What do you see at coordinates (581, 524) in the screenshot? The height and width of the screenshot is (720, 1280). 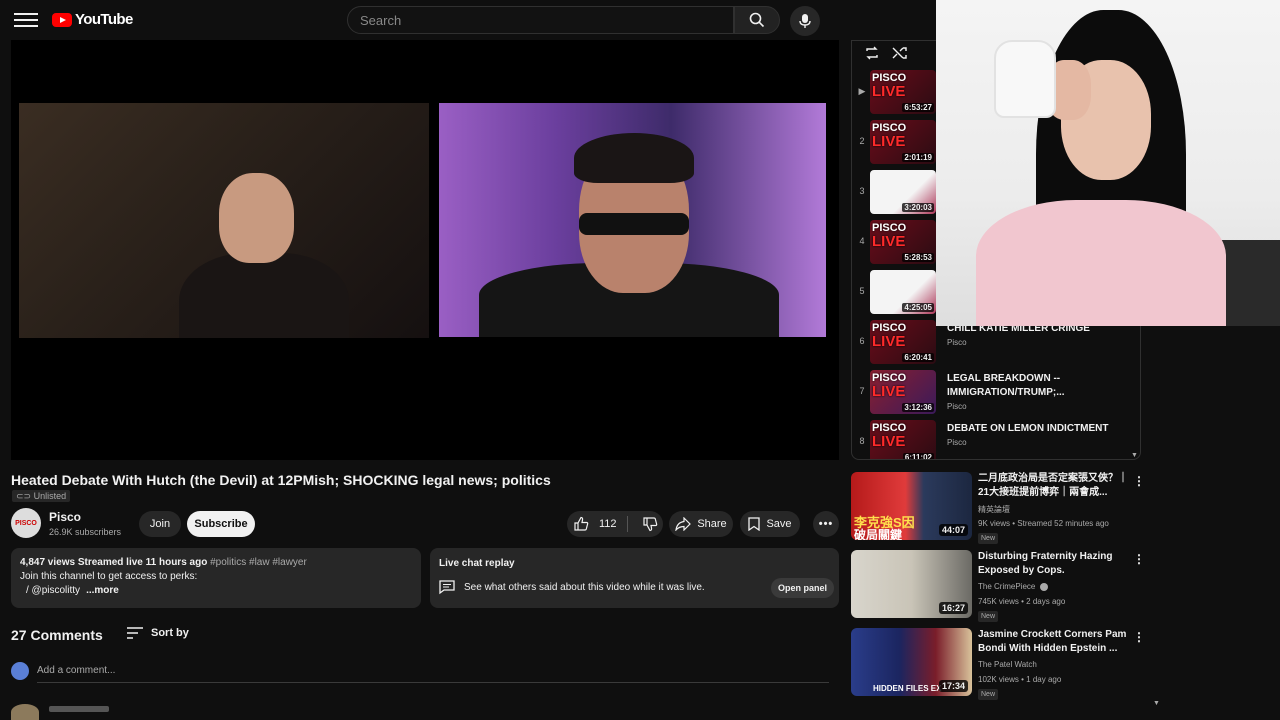 I see `like-icon` at bounding box center [581, 524].